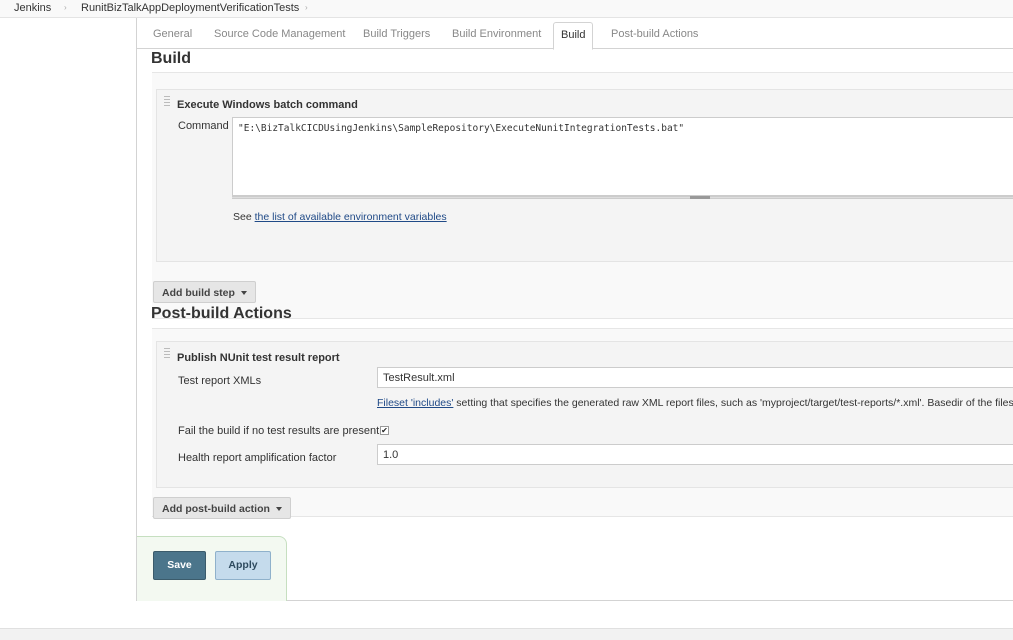 The height and width of the screenshot is (640, 1013). Describe the element at coordinates (267, 105) in the screenshot. I see `build-step-title: Execute Windows batch command` at that location.